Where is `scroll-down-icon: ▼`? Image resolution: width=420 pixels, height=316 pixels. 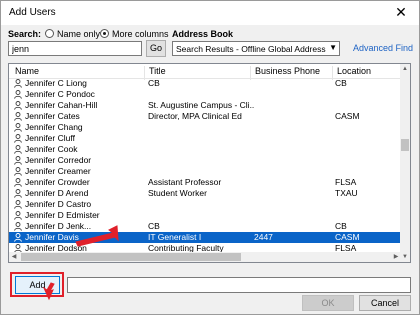
scroll-down-icon: ▼ is located at coordinates (405, 257).